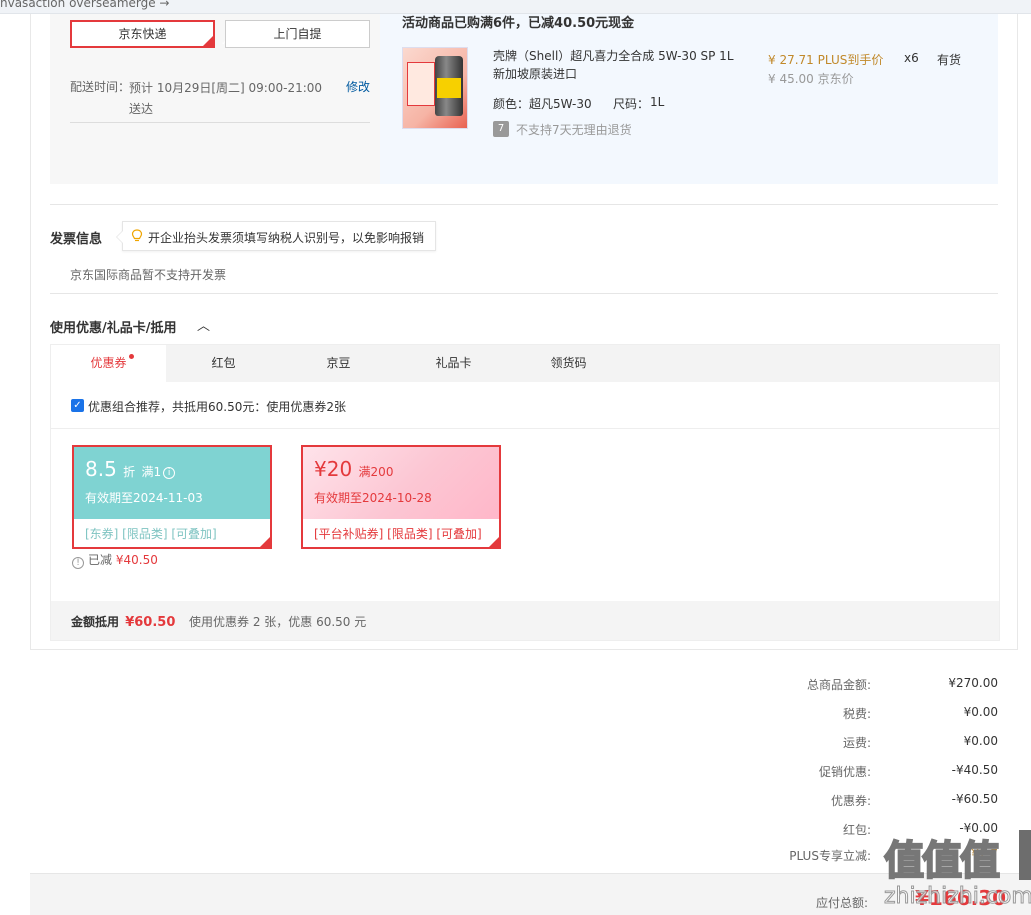  Describe the element at coordinates (85, 5) in the screenshot. I see `top-address-text: nvasaction overseamerge →` at that location.